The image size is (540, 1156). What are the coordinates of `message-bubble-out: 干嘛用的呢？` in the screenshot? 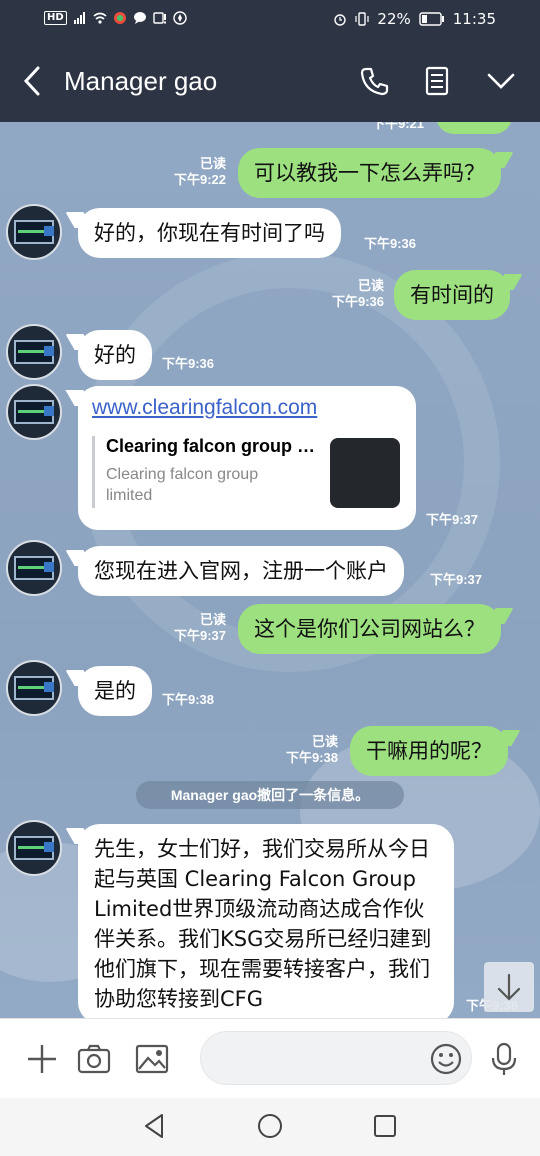 It's located at (429, 751).